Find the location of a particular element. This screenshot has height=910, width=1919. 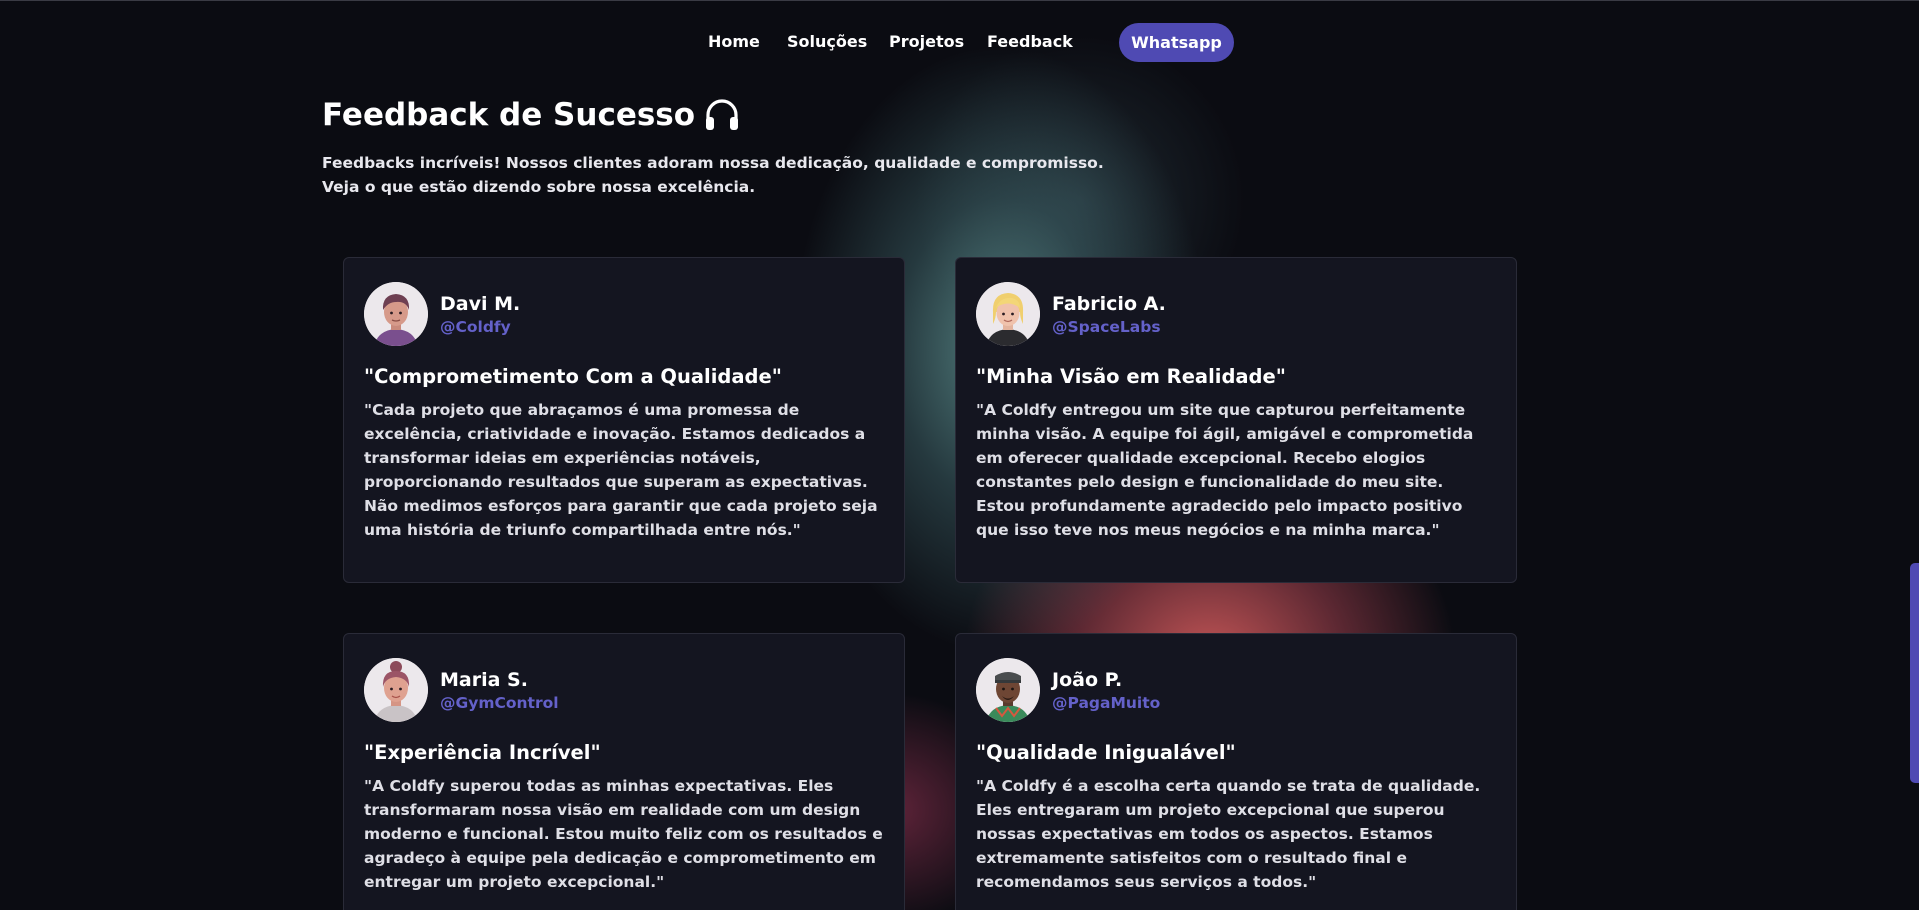

nav-feedback-link: Feedback is located at coordinates (1030, 41).